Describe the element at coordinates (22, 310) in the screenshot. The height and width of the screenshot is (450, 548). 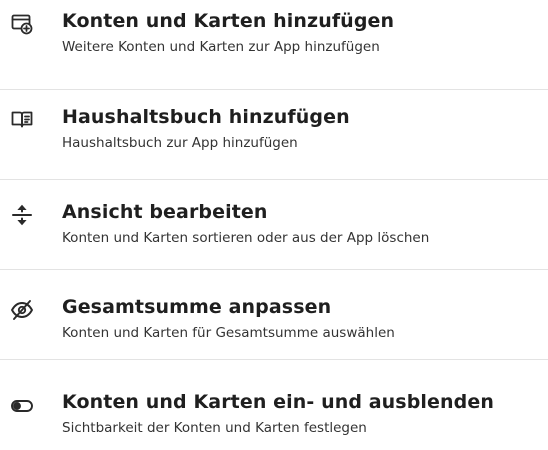
I see `eye-off-icon` at that location.